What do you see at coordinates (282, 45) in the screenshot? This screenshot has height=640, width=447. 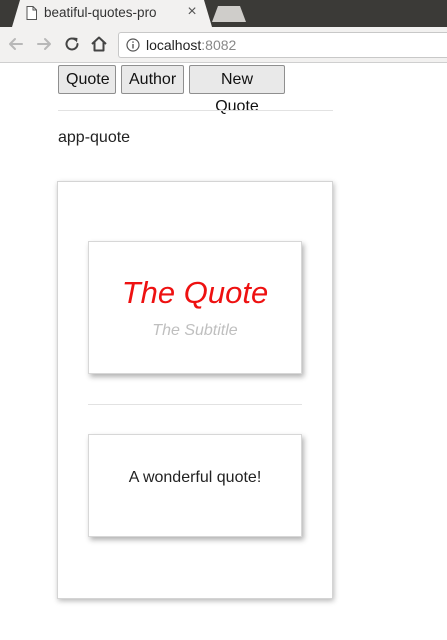 I see `address-bar: localhost:8082` at bounding box center [282, 45].